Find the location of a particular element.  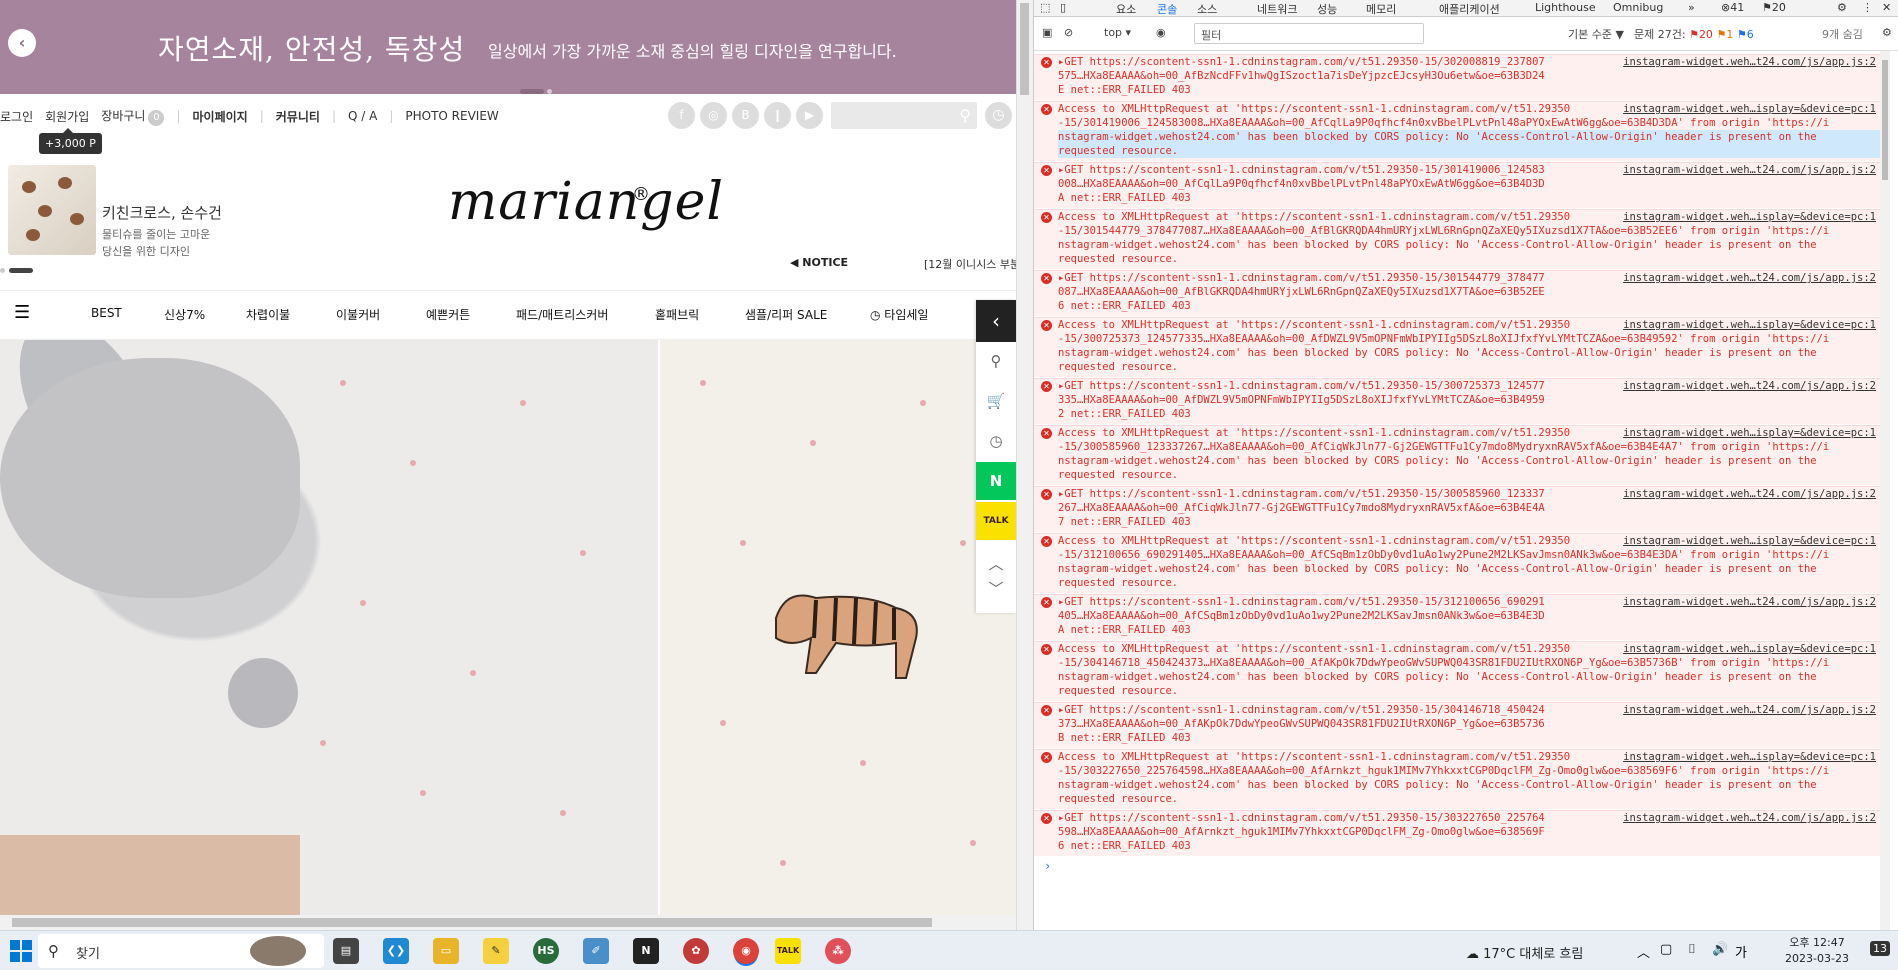

context-select: top ▾ is located at coordinates (1117, 32).